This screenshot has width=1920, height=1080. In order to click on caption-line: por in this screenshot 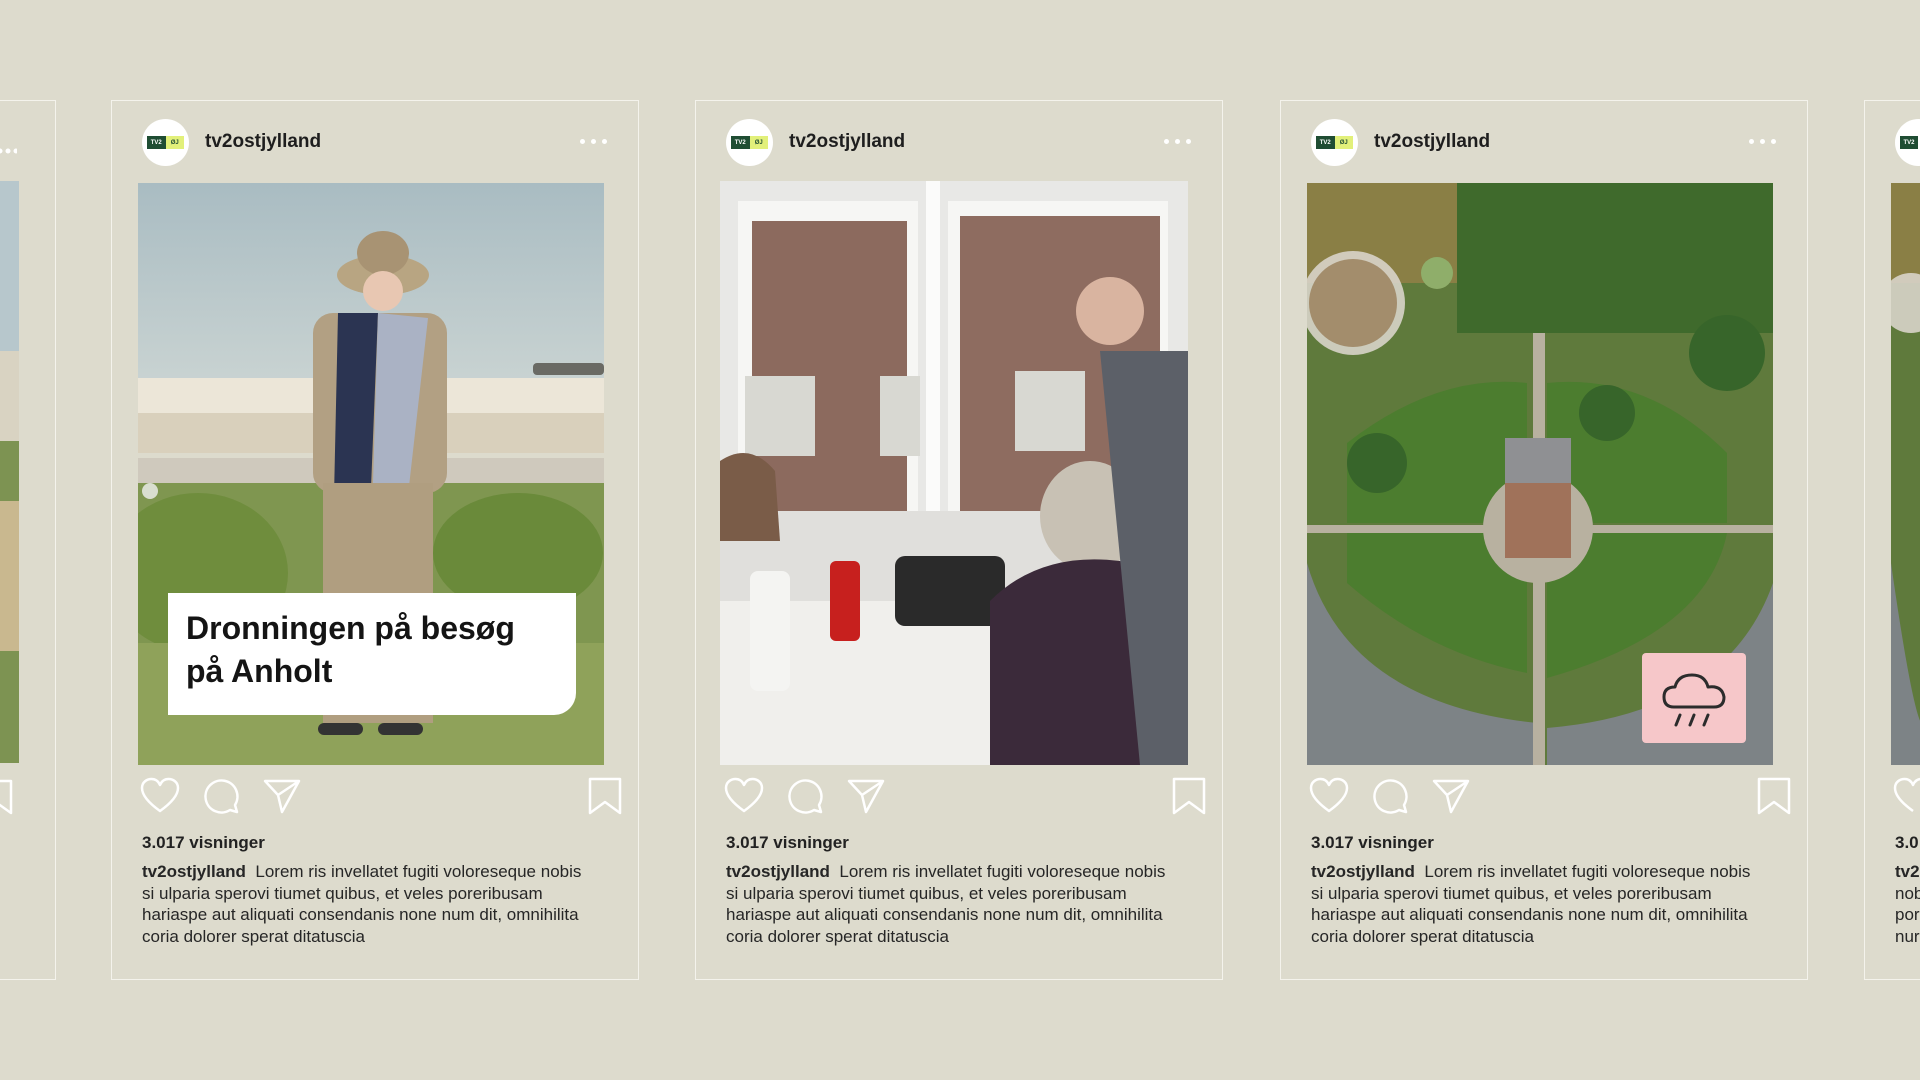, I will do `click(1907, 914)`.